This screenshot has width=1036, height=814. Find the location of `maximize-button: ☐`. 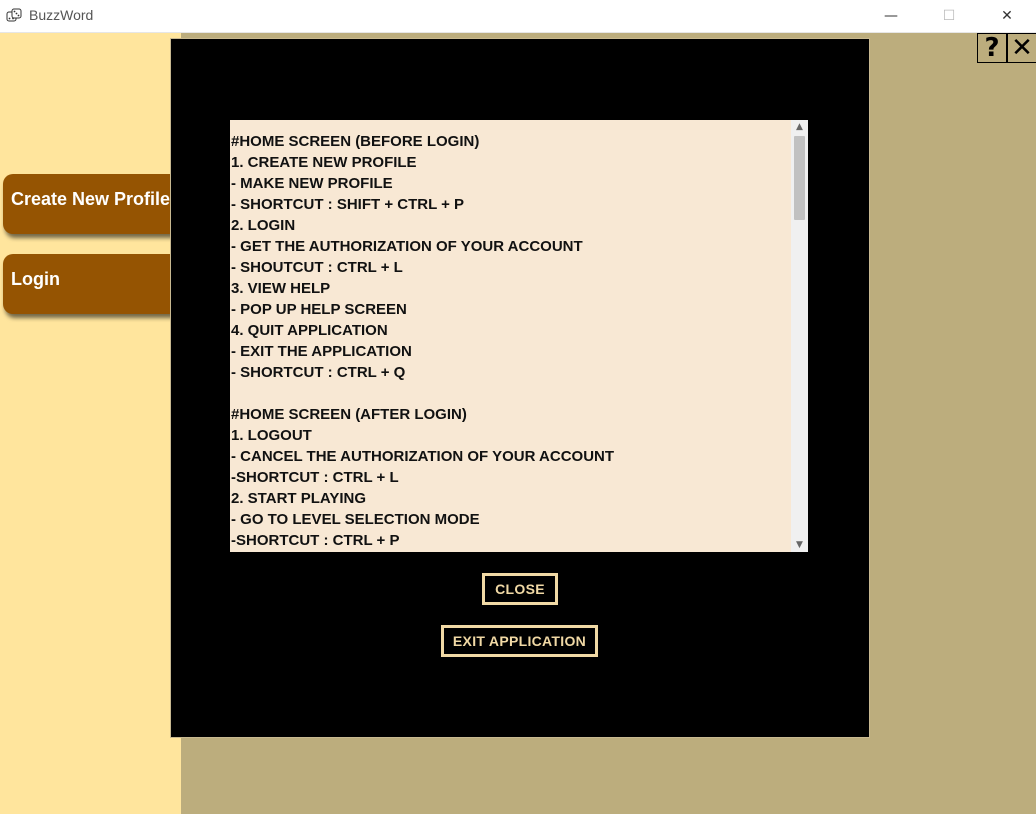

maximize-button: ☐ is located at coordinates (949, 16).